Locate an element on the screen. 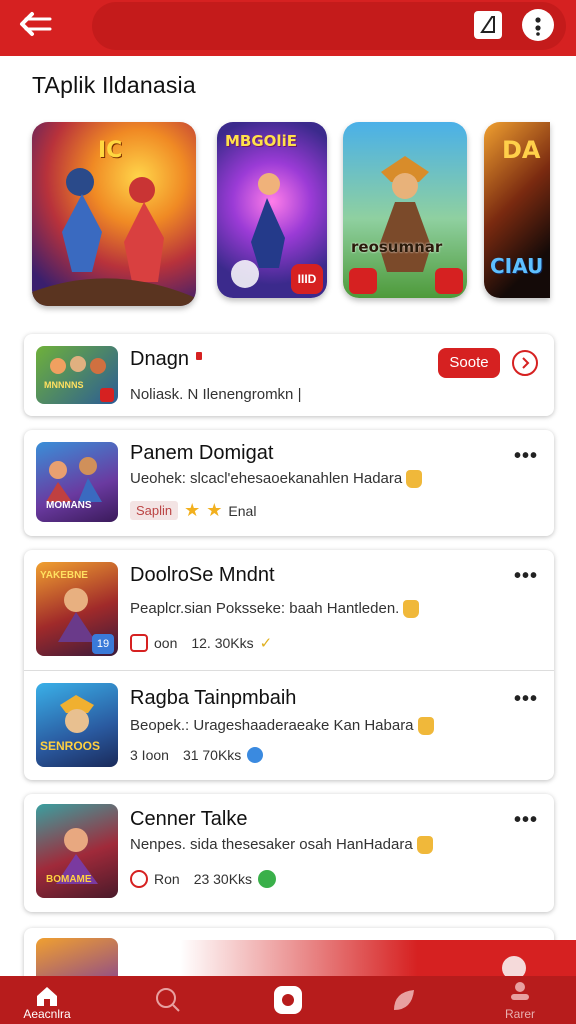 This screenshot has height=1024, width=576. app-meta: oon 12. 30Kks ✓ is located at coordinates (201, 643).